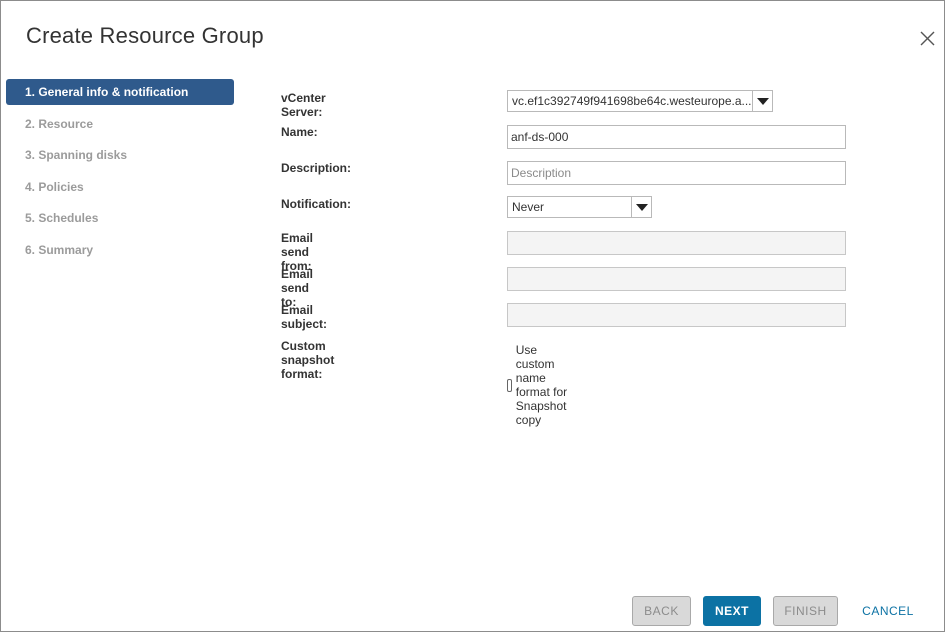 This screenshot has height=632, width=945. What do you see at coordinates (299, 132) in the screenshot?
I see `name-label: Name:` at bounding box center [299, 132].